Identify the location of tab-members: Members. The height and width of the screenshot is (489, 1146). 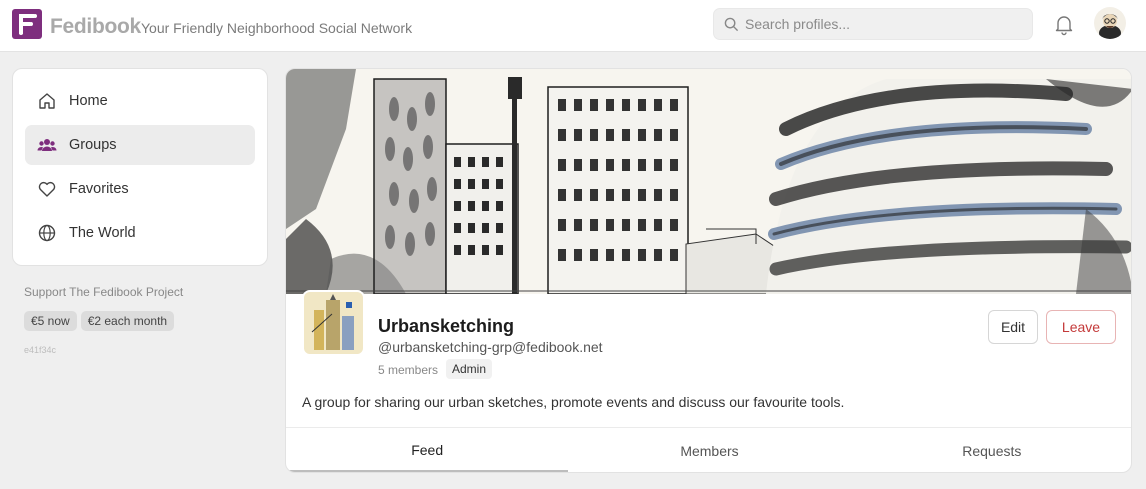
(709, 450).